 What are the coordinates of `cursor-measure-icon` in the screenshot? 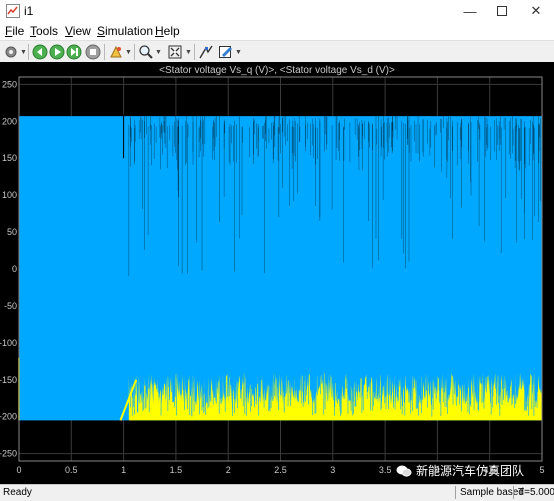 It's located at (206, 52).